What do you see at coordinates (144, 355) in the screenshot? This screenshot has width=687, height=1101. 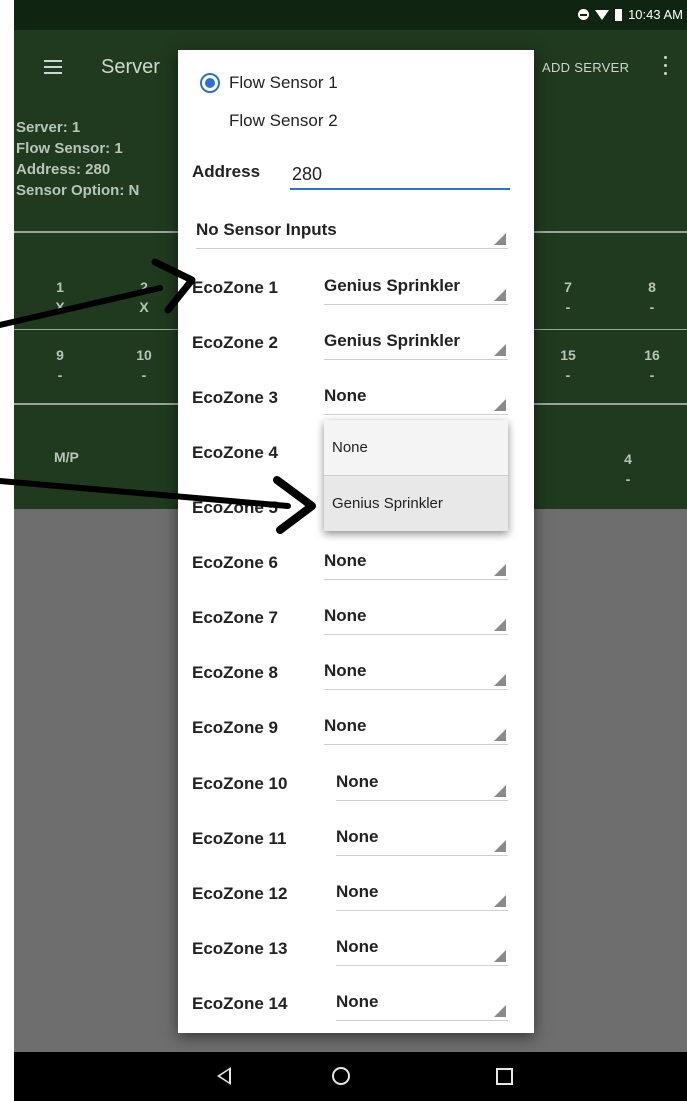 I see `zone-number: 10` at bounding box center [144, 355].